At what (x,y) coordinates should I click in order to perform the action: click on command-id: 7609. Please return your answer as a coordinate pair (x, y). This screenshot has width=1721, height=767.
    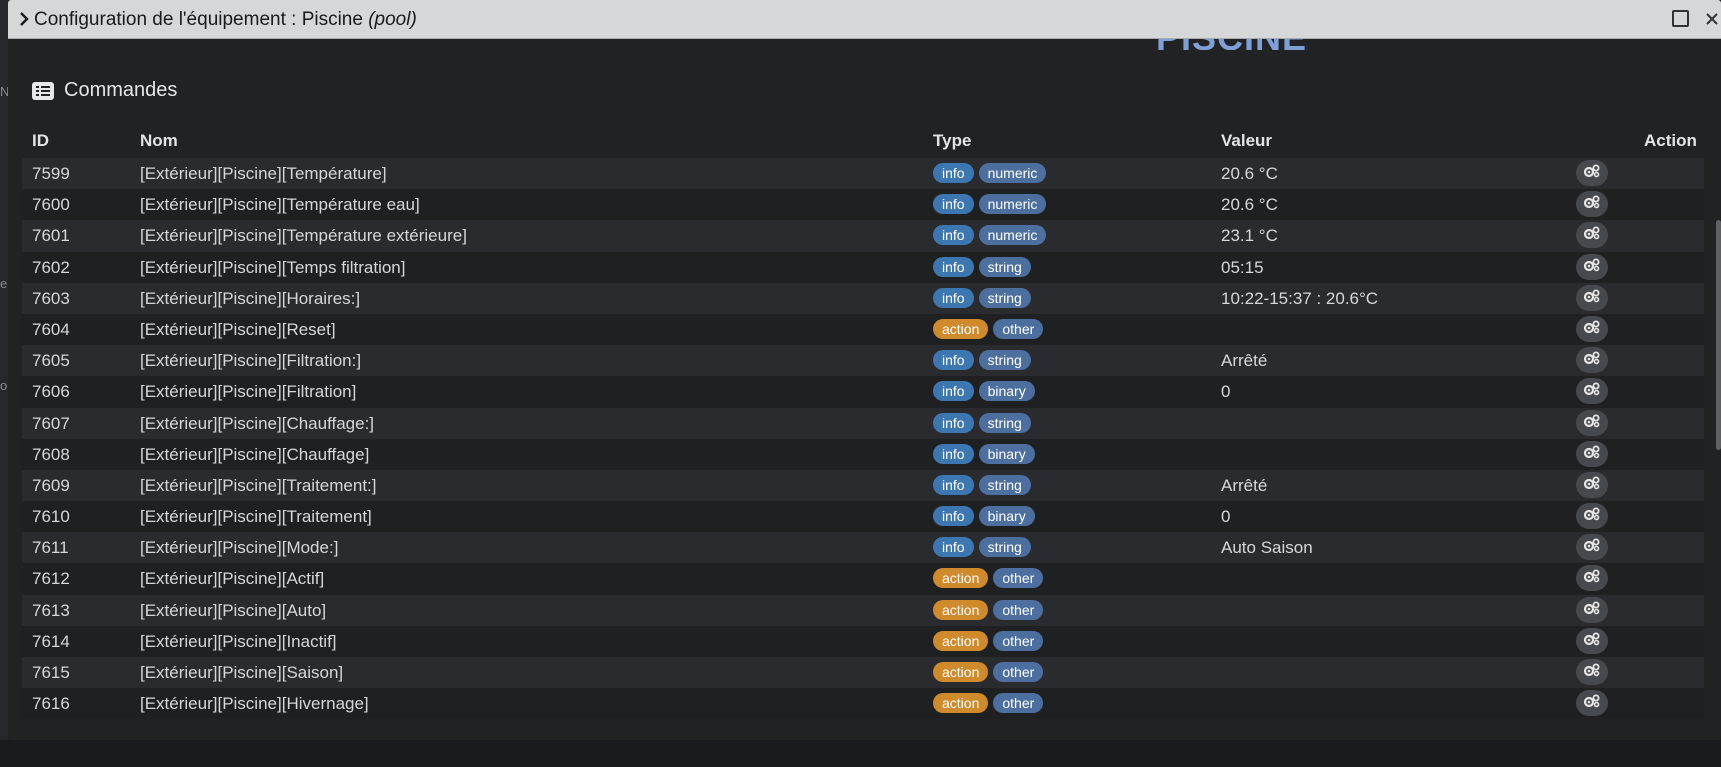
    Looking at the image, I should click on (51, 485).